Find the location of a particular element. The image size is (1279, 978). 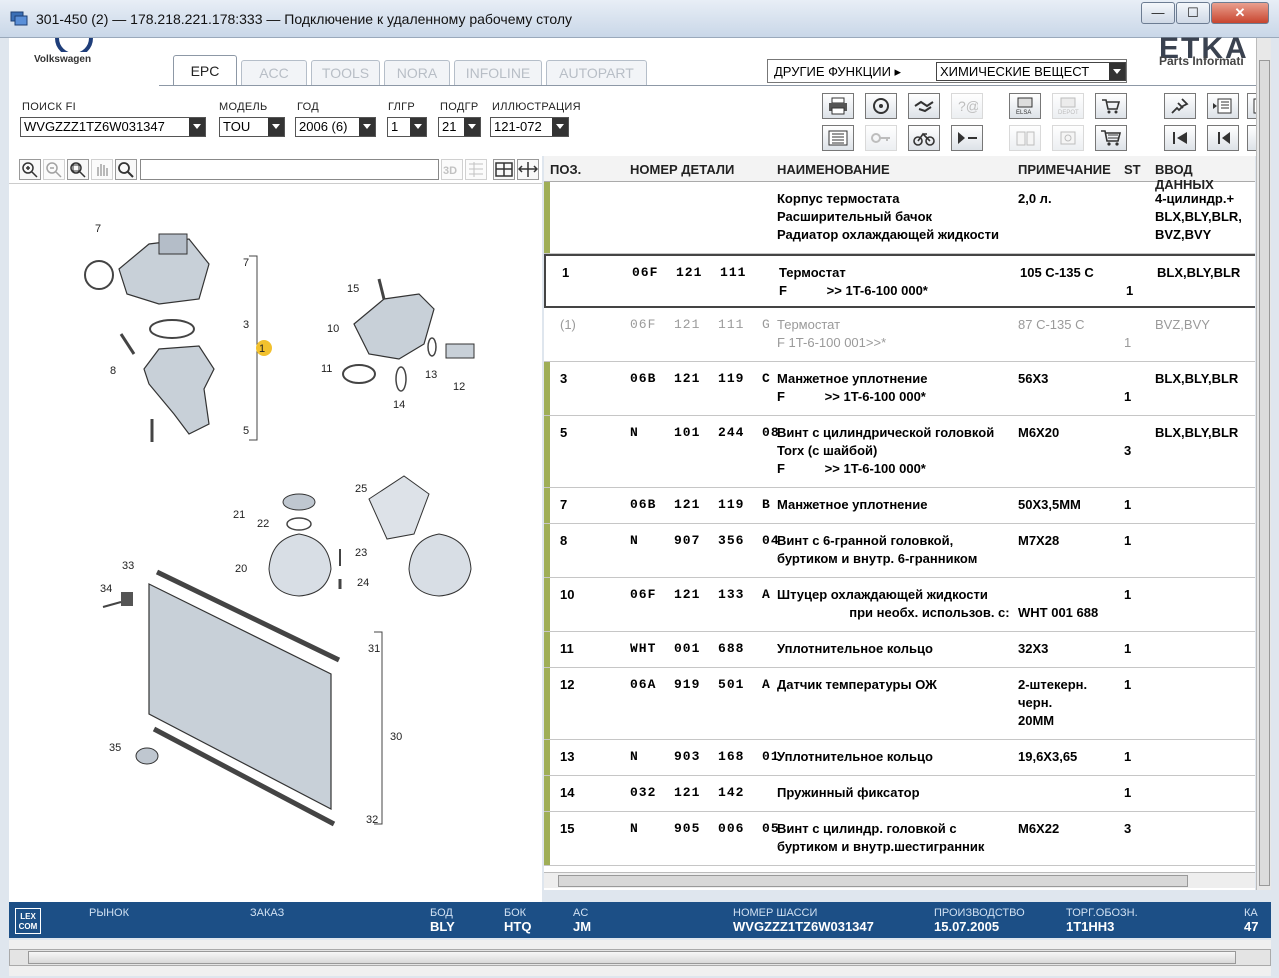

illustration-value: 121-072 is located at coordinates (518, 126).